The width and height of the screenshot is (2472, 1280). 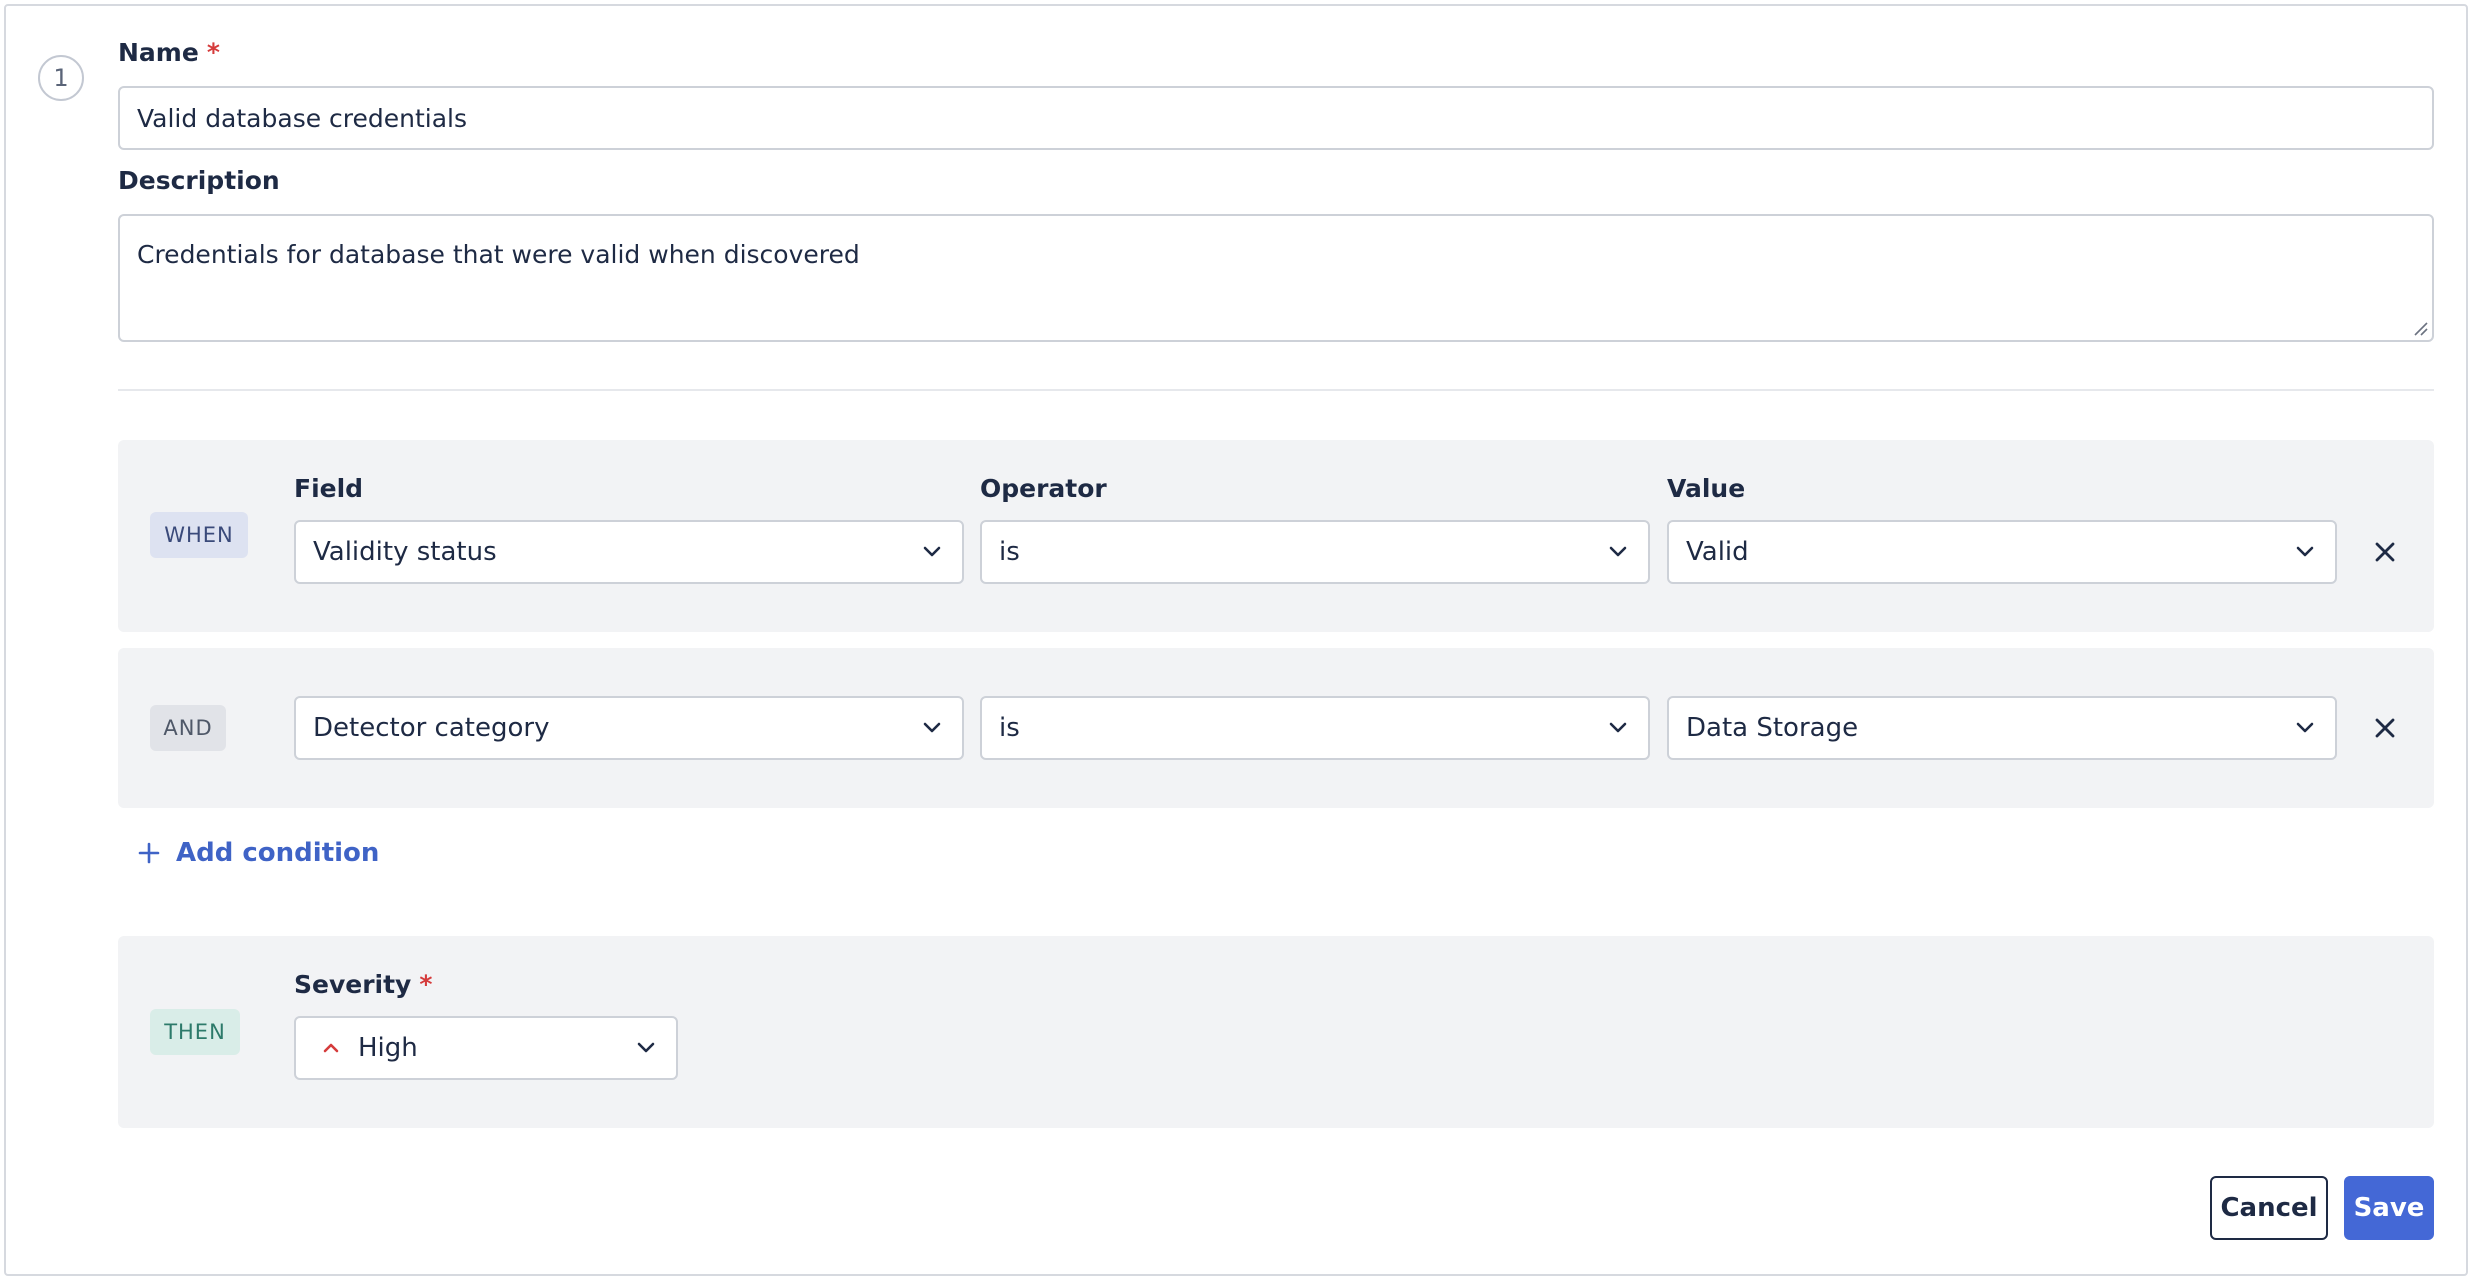 What do you see at coordinates (388, 1048) in the screenshot?
I see `severity-value: High` at bounding box center [388, 1048].